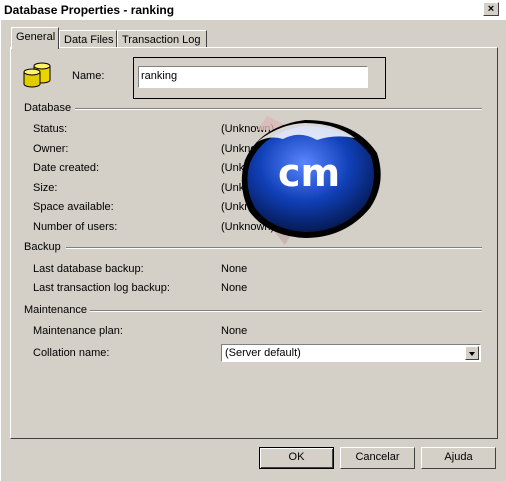  I want to click on tab-transaction-log: Transaction Log, so click(162, 39).